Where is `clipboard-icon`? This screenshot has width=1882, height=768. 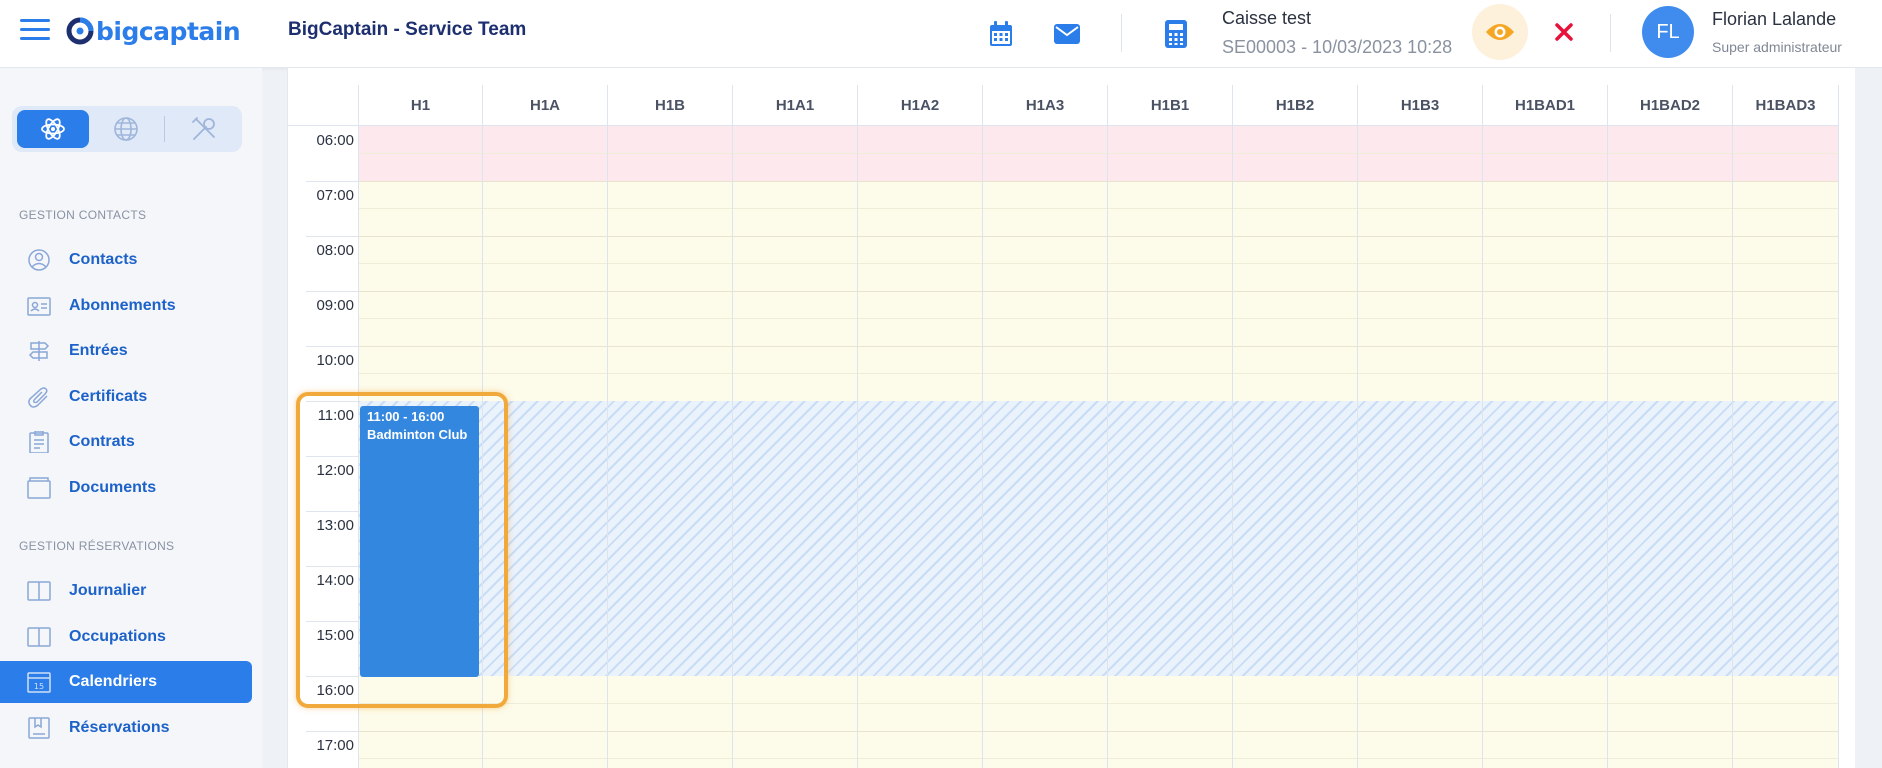
clipboard-icon is located at coordinates (39, 442).